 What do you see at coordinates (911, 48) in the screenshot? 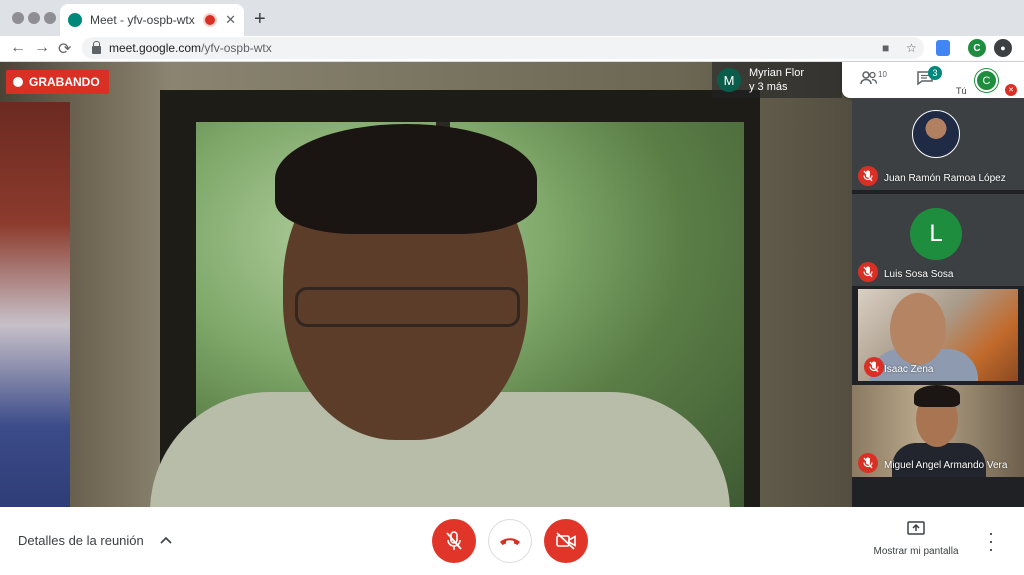
I see `star-icon: ☆` at bounding box center [911, 48].